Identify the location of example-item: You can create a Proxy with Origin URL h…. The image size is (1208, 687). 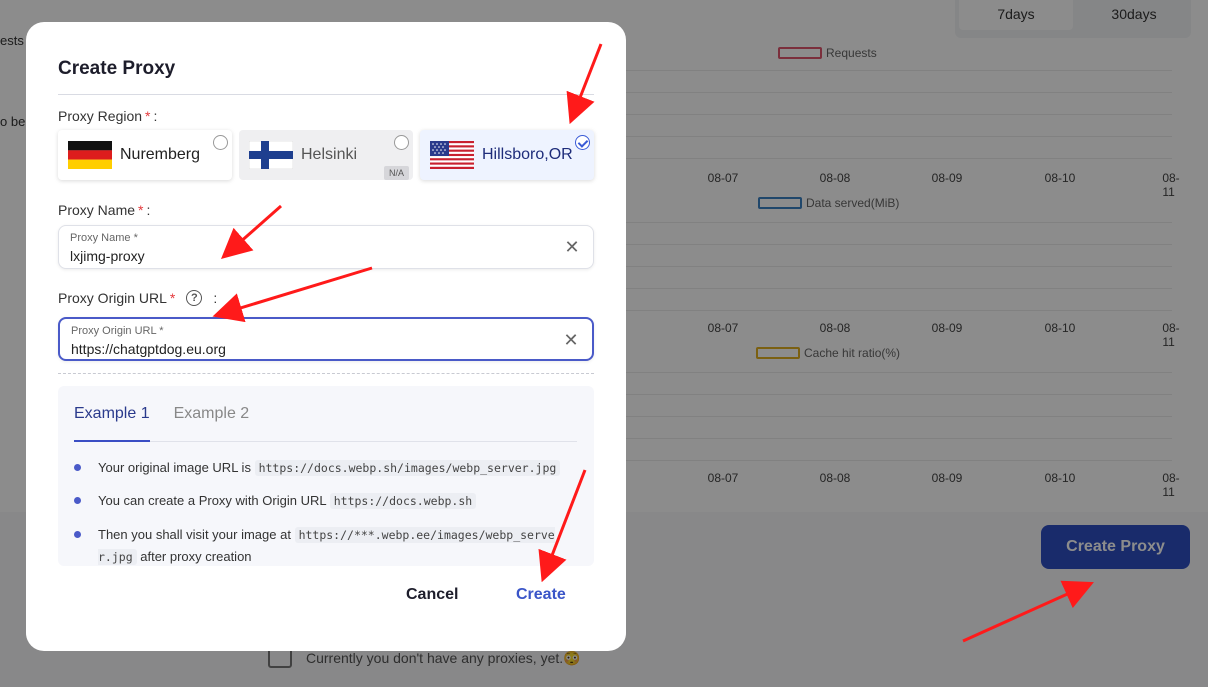
(324, 501).